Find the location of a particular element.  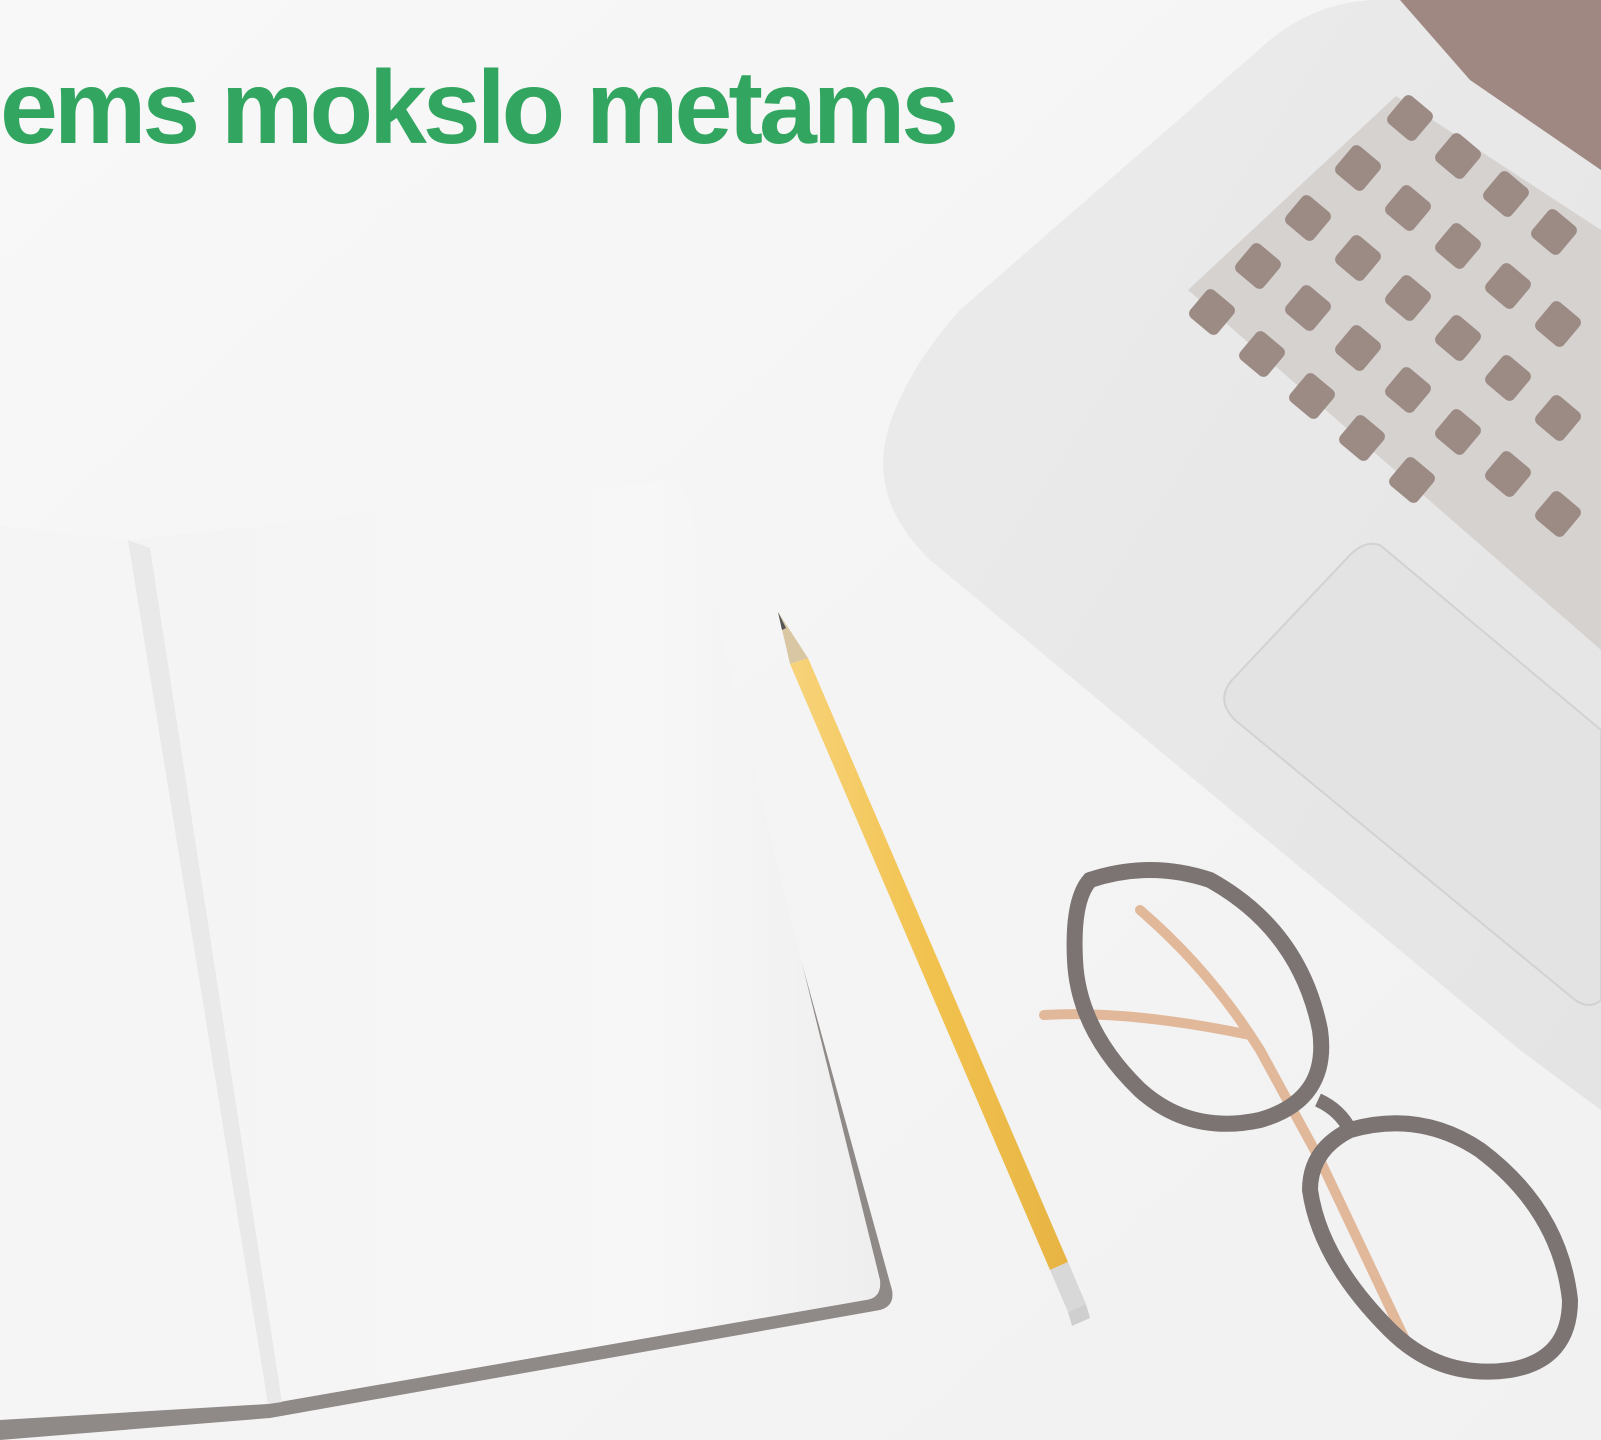

page-title: ems mokslo metams is located at coordinates (479, 108).